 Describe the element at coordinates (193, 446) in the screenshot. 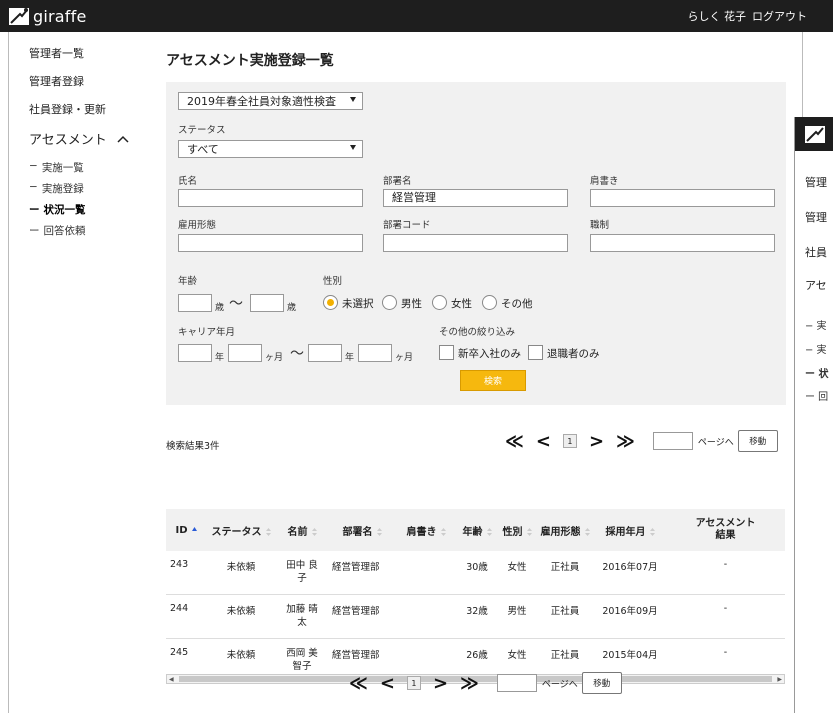

I see `results-count: 検索結果3件` at that location.